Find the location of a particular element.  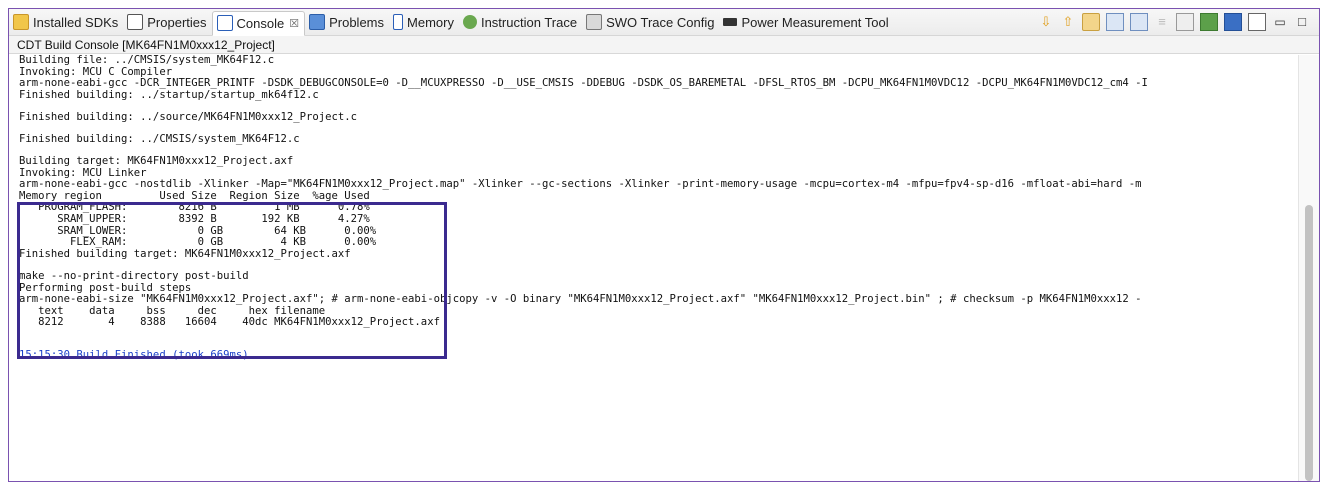

open-console-icon is located at coordinates (1257, 22).